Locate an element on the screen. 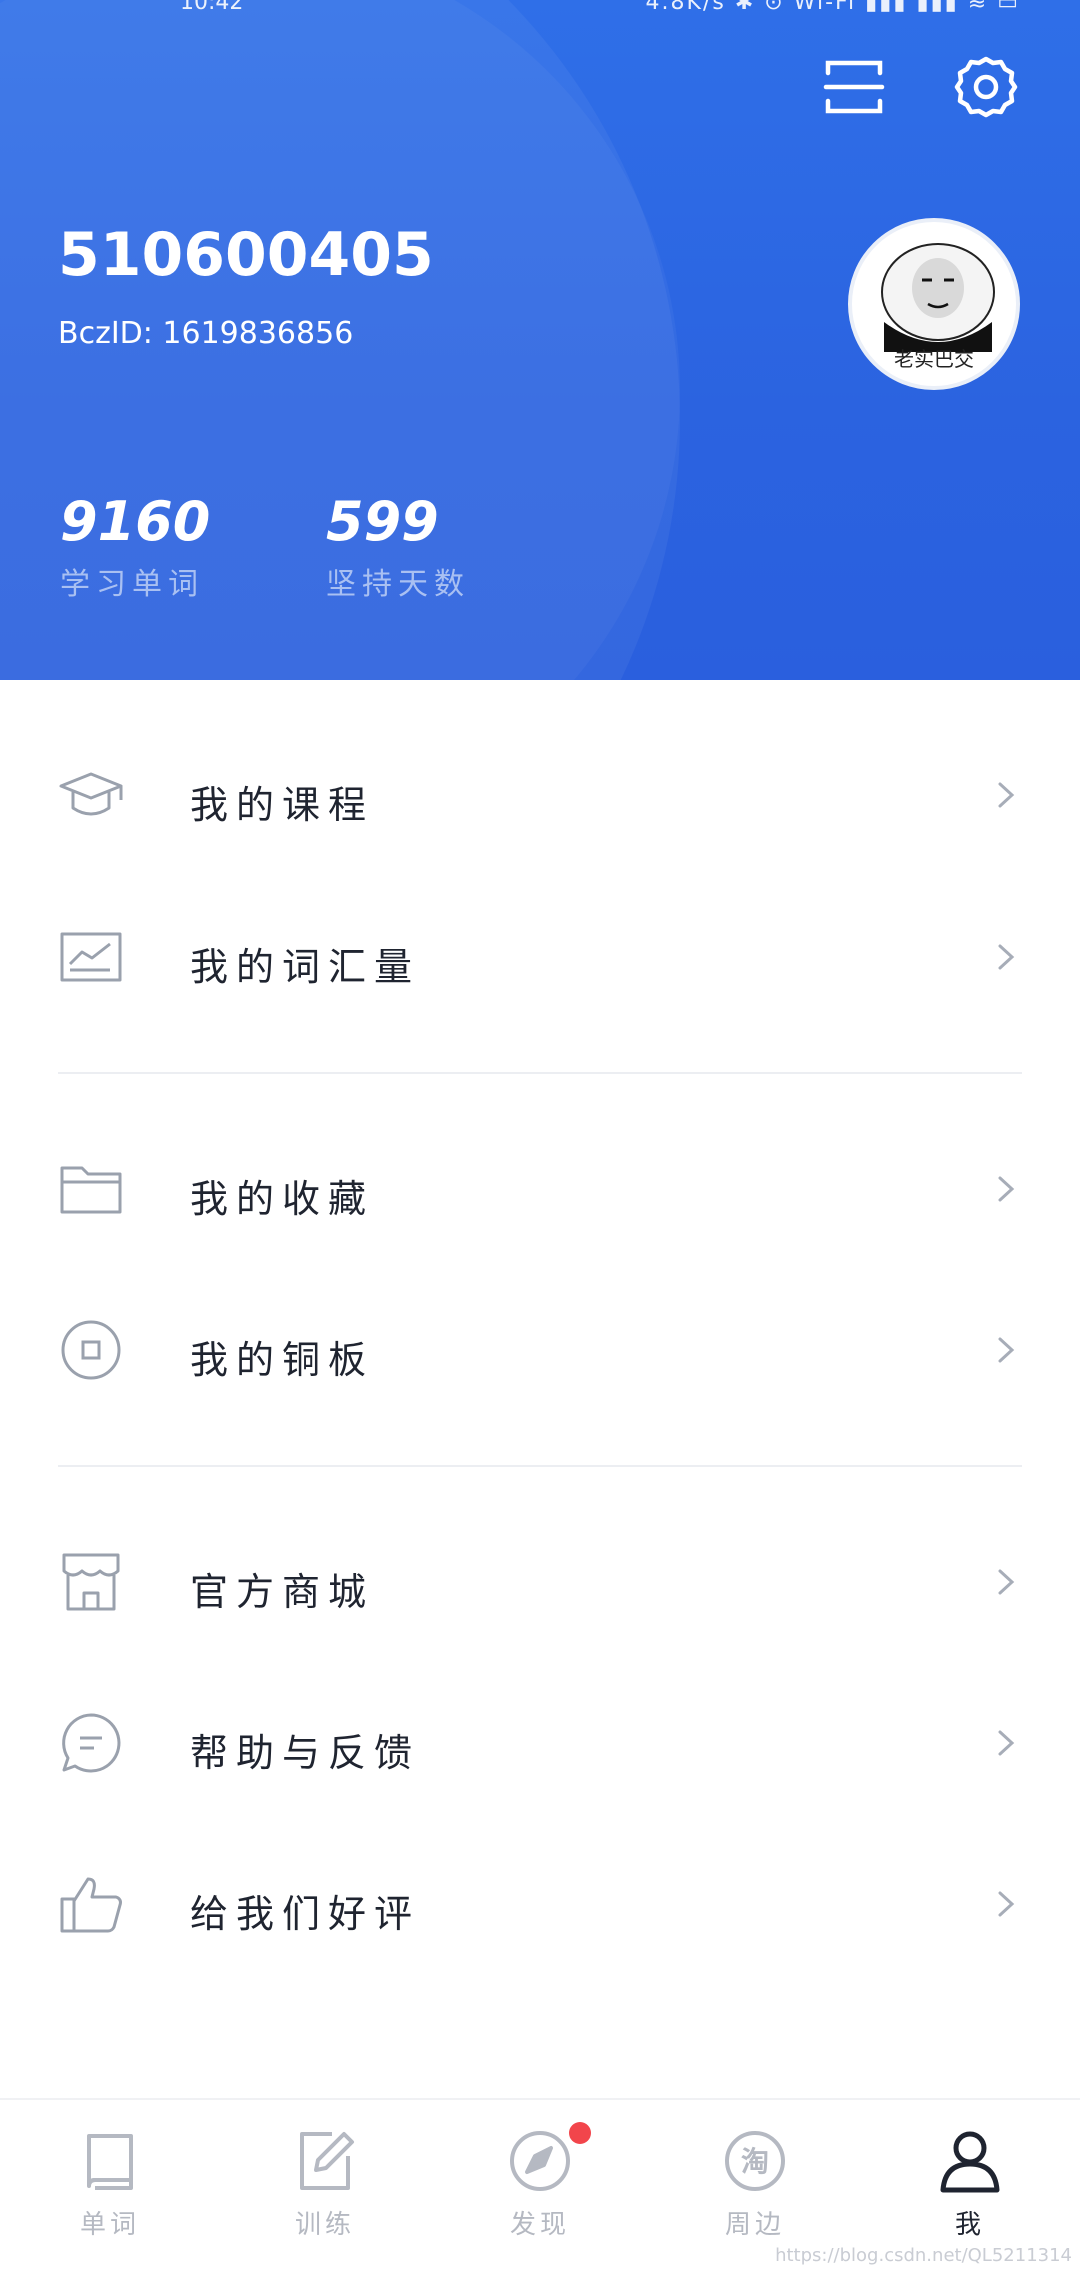 This screenshot has width=1080, height=2274. nav-label: 周边 is located at coordinates (754, 2225).